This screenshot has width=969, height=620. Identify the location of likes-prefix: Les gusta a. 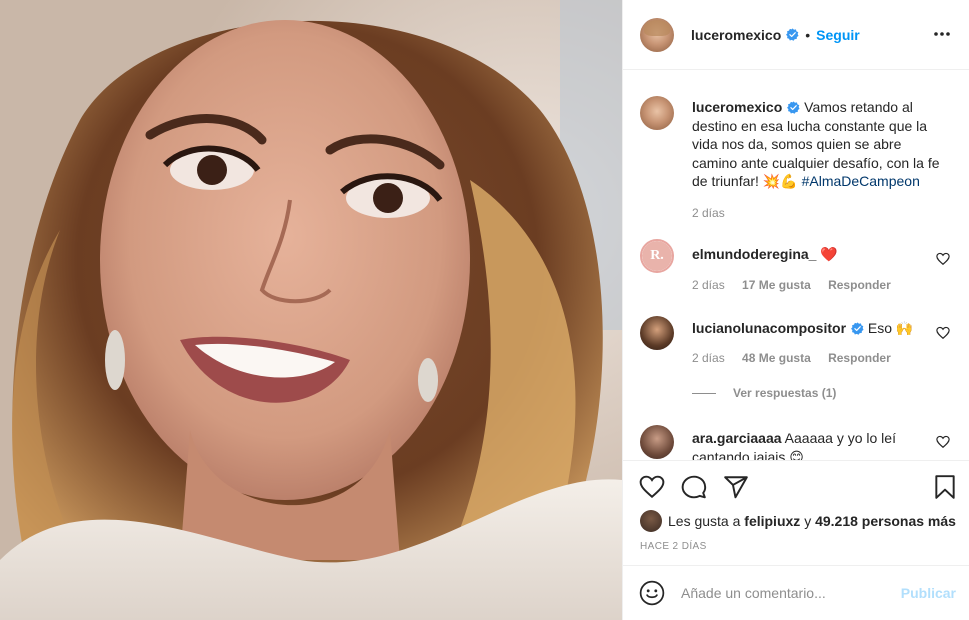
(704, 521).